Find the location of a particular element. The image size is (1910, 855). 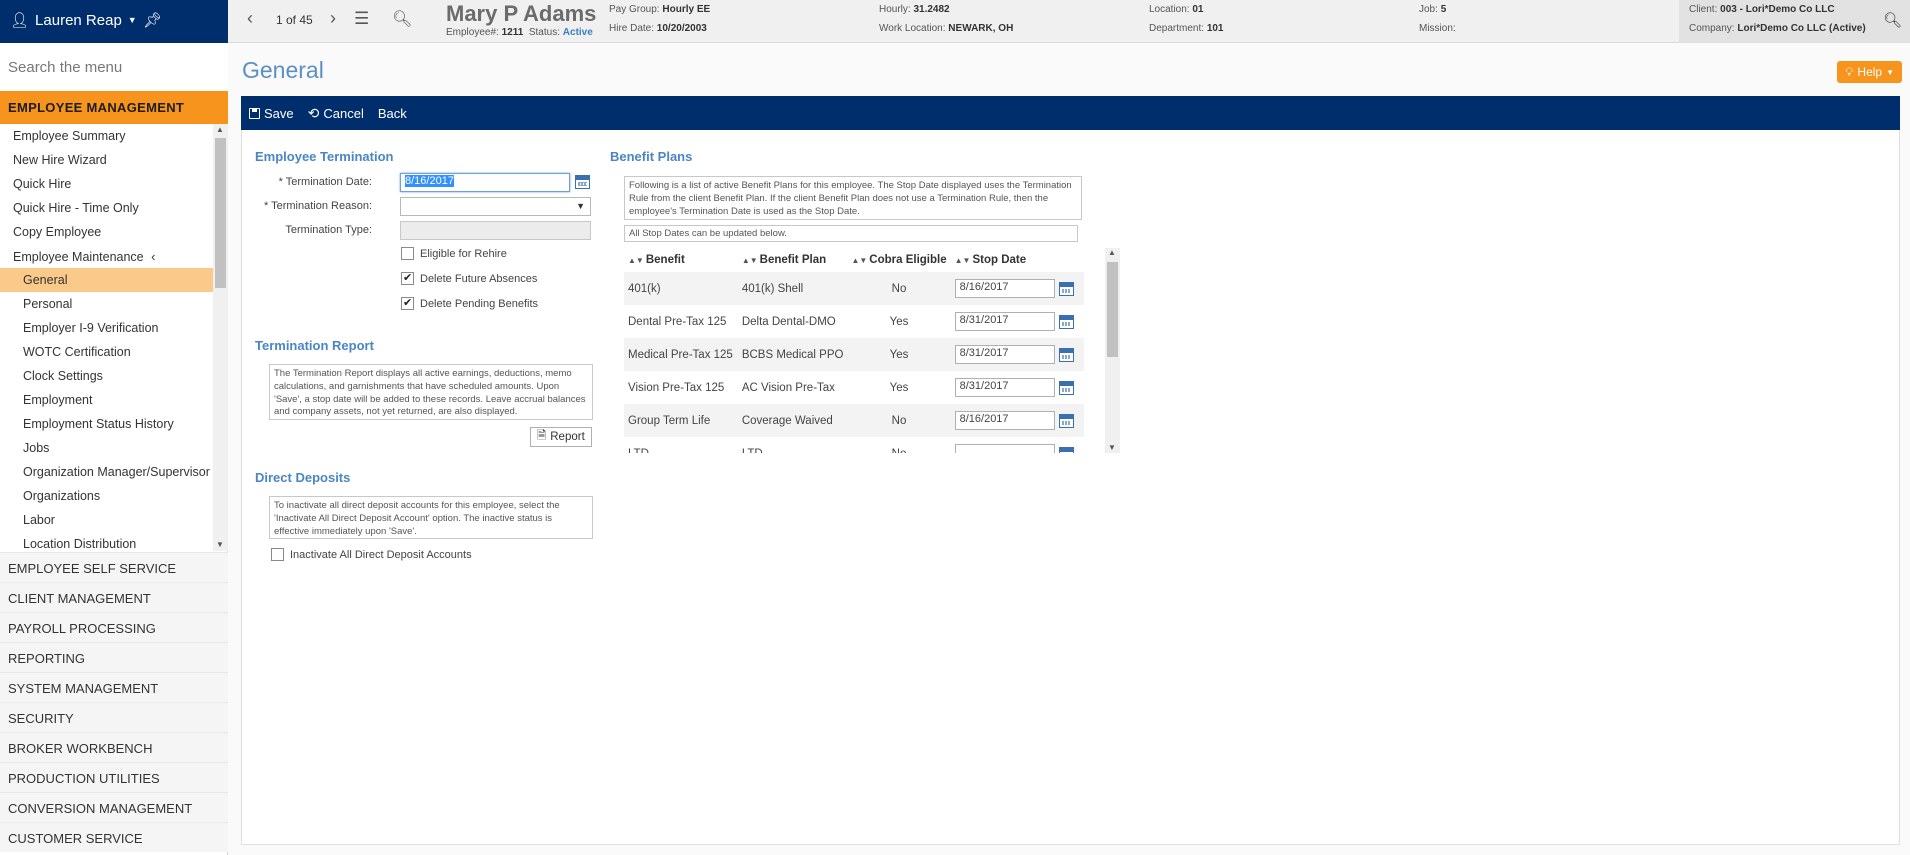

search-icon: 🔍︎ is located at coordinates (402, 19).